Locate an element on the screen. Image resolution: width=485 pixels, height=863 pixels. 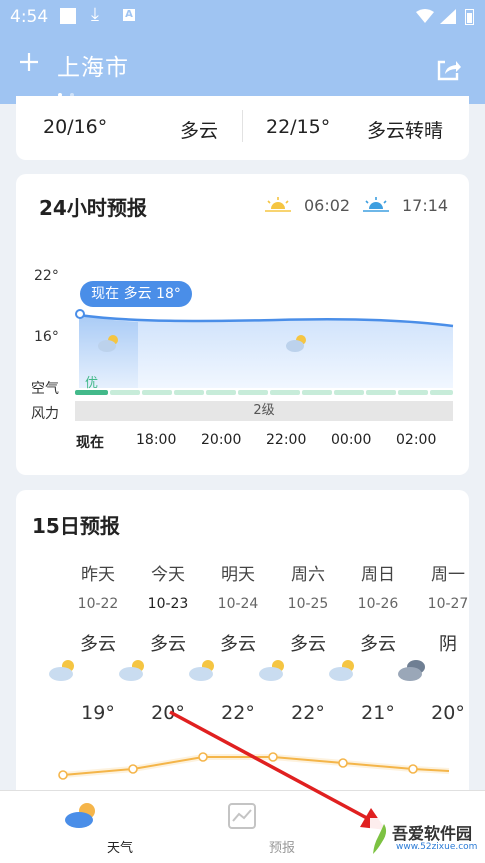
nav-label: 天气 is located at coordinates (119, 848).